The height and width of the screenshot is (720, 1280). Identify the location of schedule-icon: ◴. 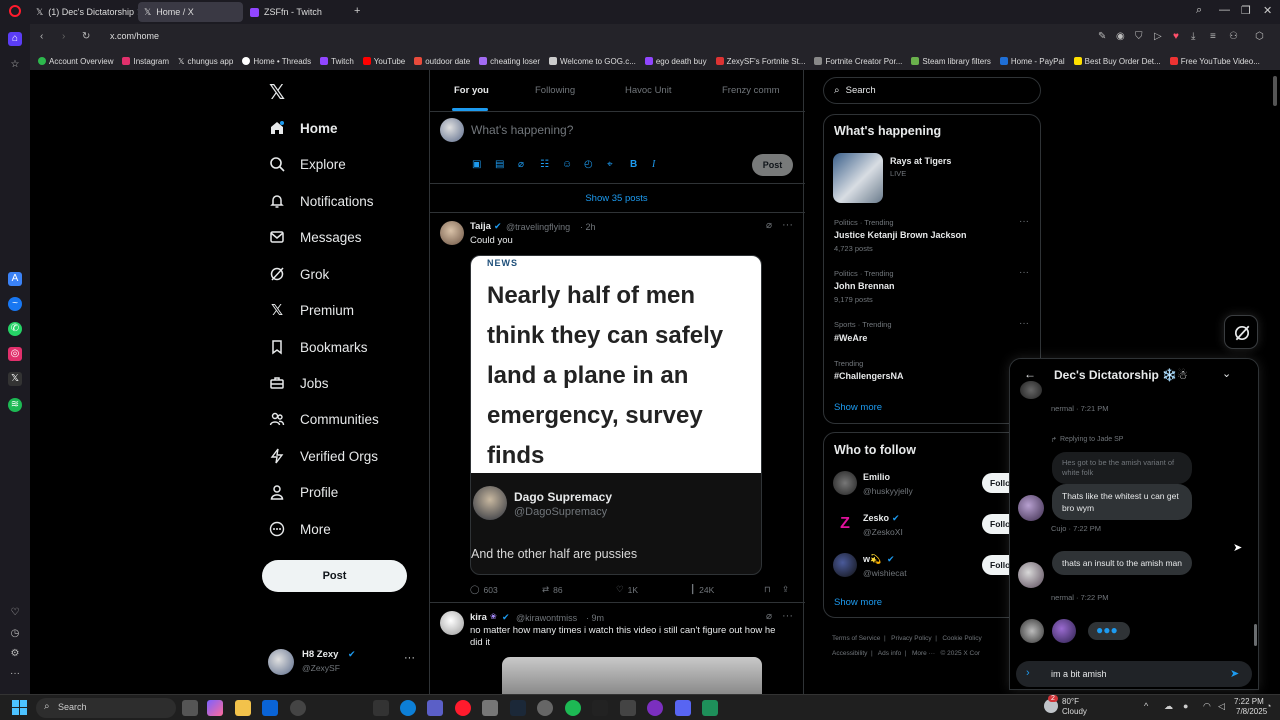
(588, 164).